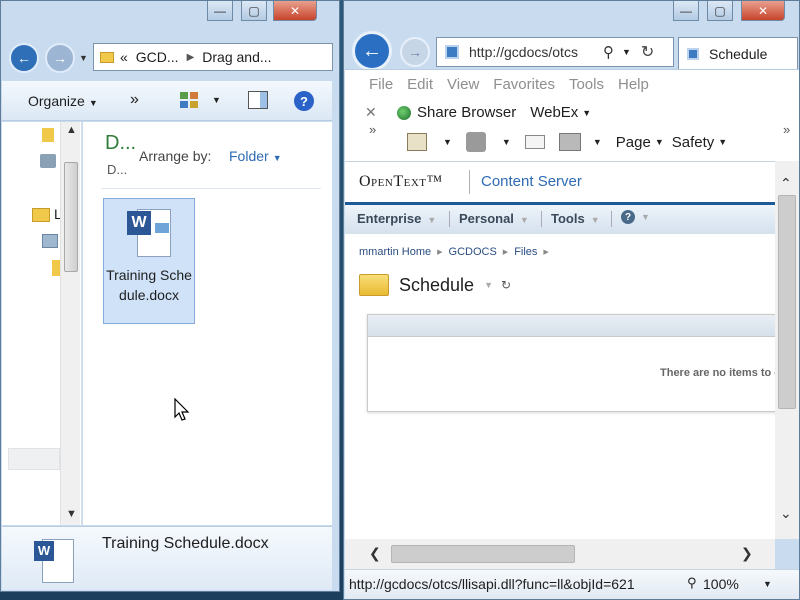 This screenshot has width=800, height=600. I want to click on command-bar: ▼ ▼ ▼ Page ▼ Safety ▼, so click(571, 142).